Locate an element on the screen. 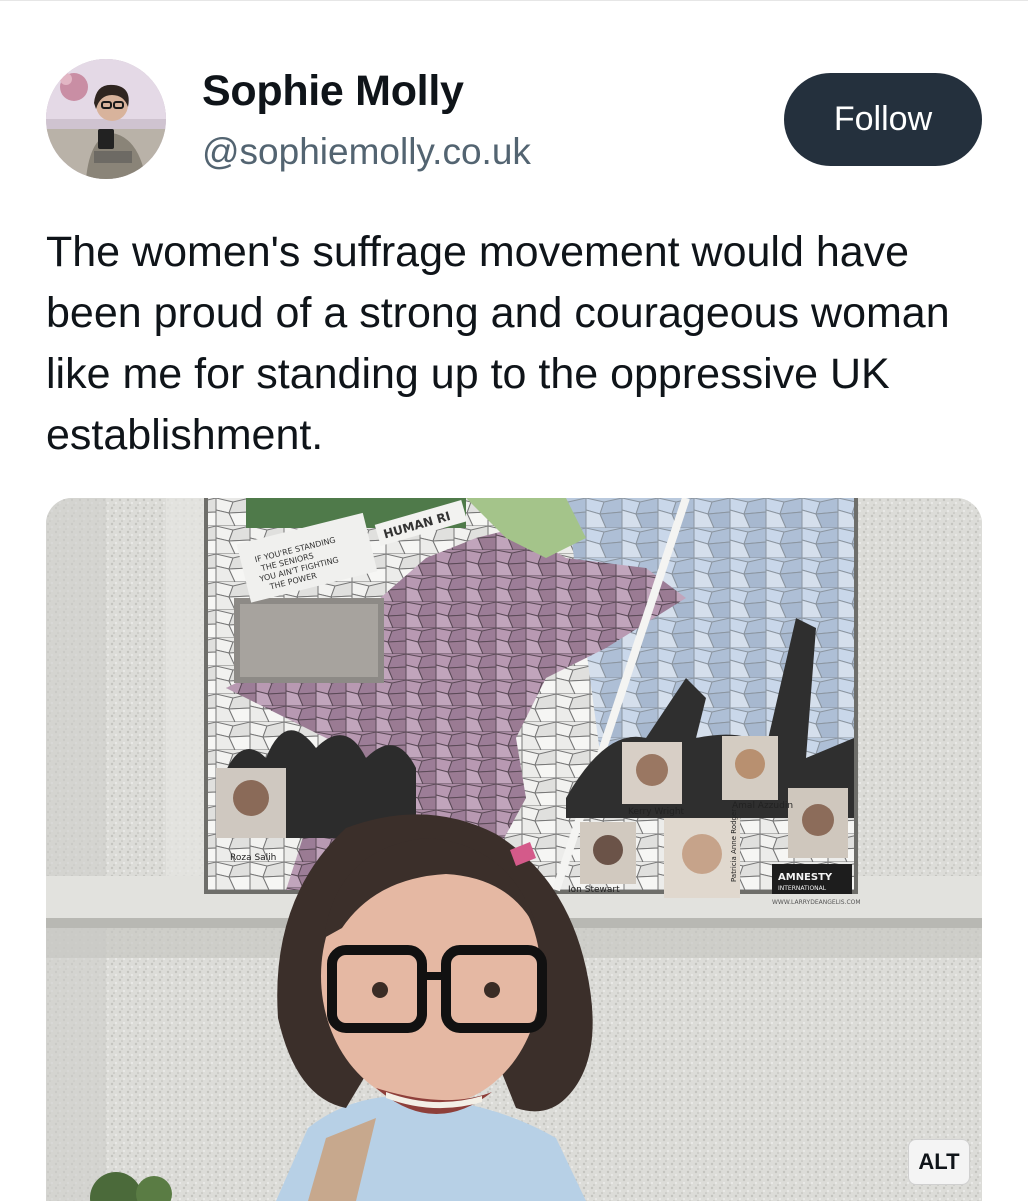 The width and height of the screenshot is (1028, 1201). mural-name-patricia: Patricia Anne Rodger is located at coordinates (734, 845).